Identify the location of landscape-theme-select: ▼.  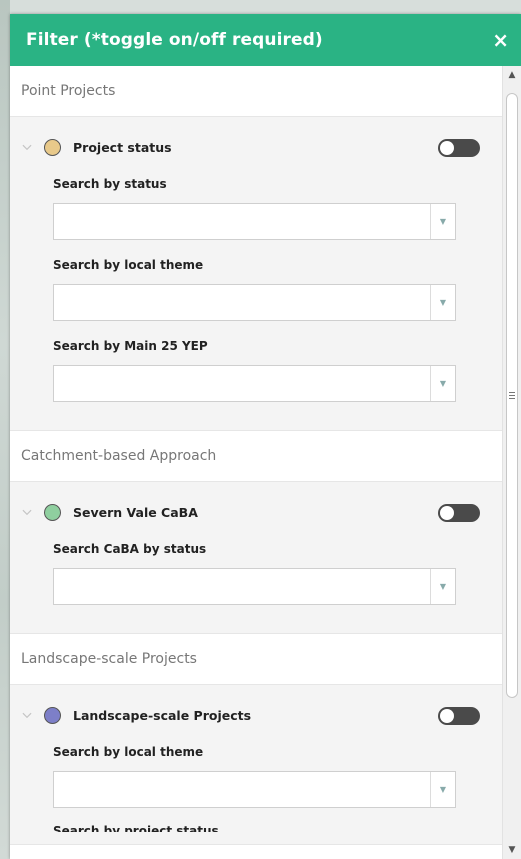
(254, 789).